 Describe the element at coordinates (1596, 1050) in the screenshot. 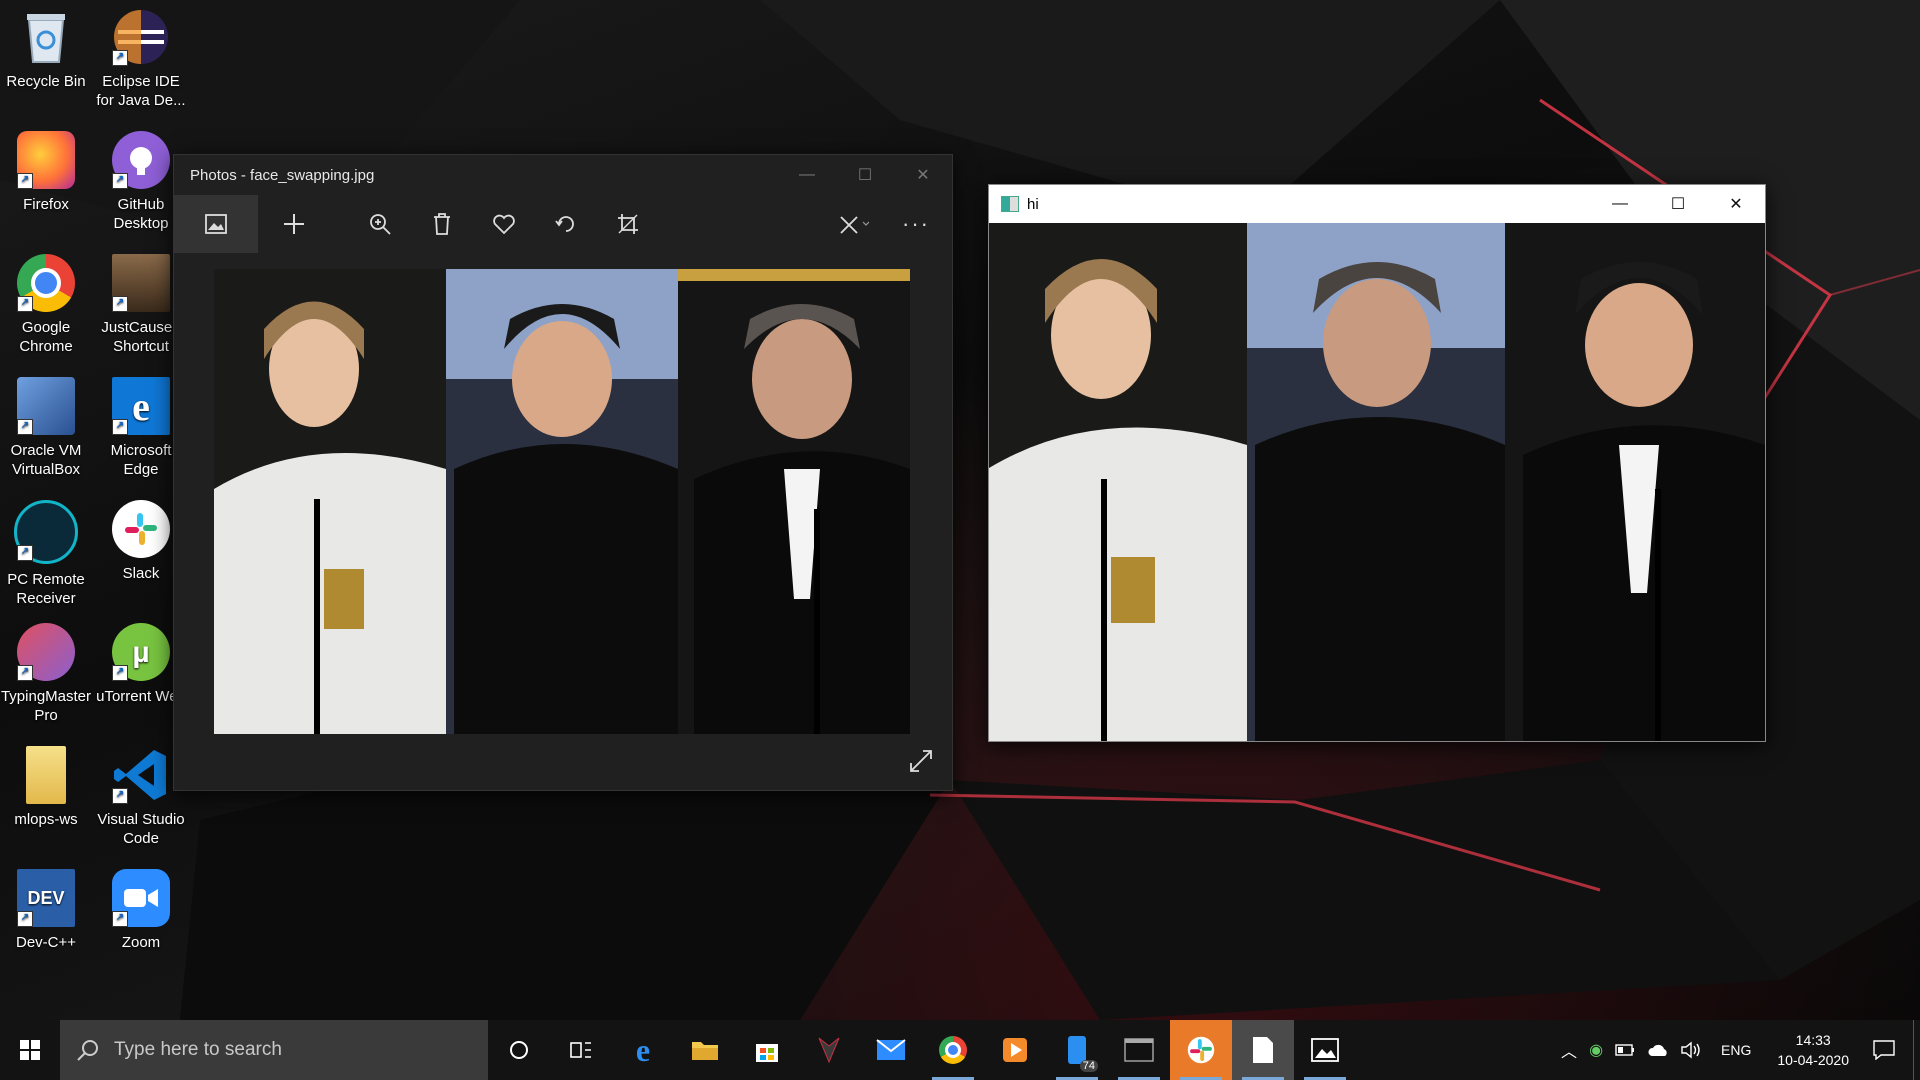

I see `tray-security: ◉` at that location.